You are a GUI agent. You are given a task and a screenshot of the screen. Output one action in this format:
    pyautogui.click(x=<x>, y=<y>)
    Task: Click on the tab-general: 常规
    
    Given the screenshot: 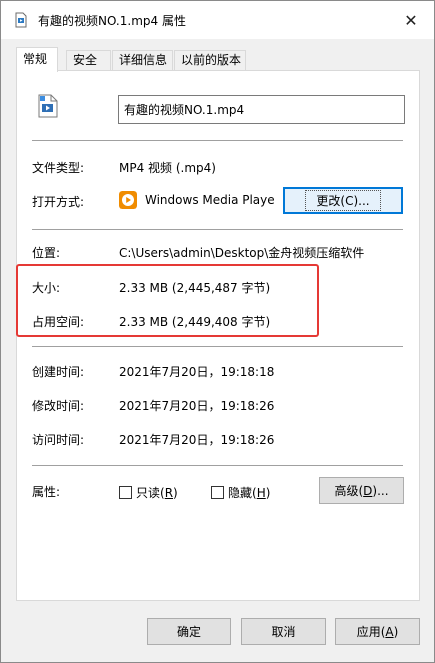 What is the action you would take?
    pyautogui.click(x=37, y=59)
    